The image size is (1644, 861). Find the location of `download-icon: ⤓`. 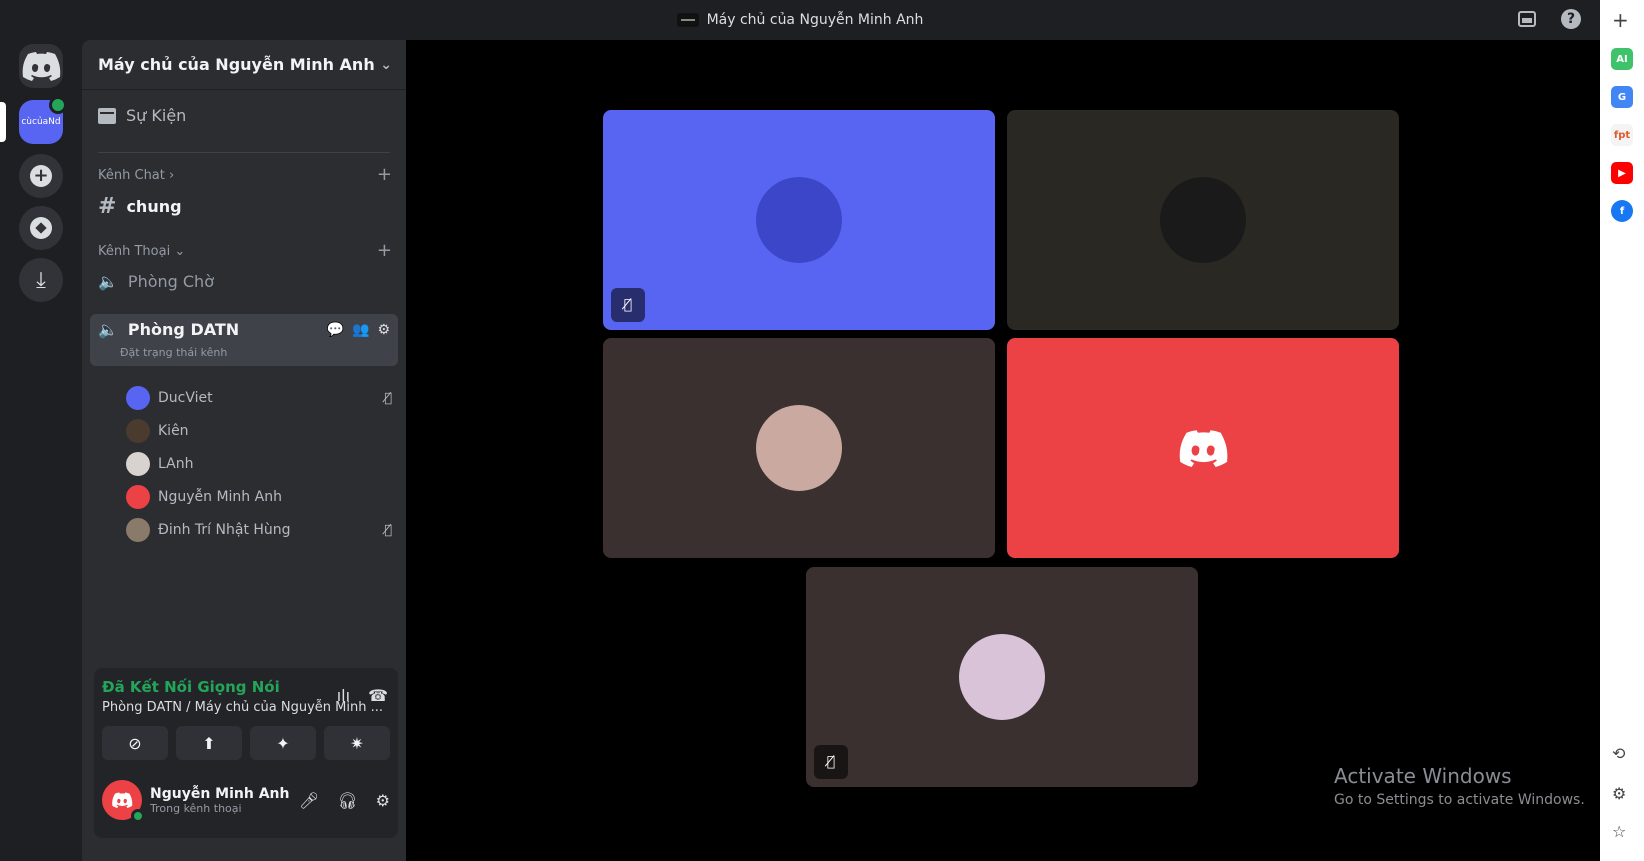

download-icon: ⤓ is located at coordinates (41, 280).